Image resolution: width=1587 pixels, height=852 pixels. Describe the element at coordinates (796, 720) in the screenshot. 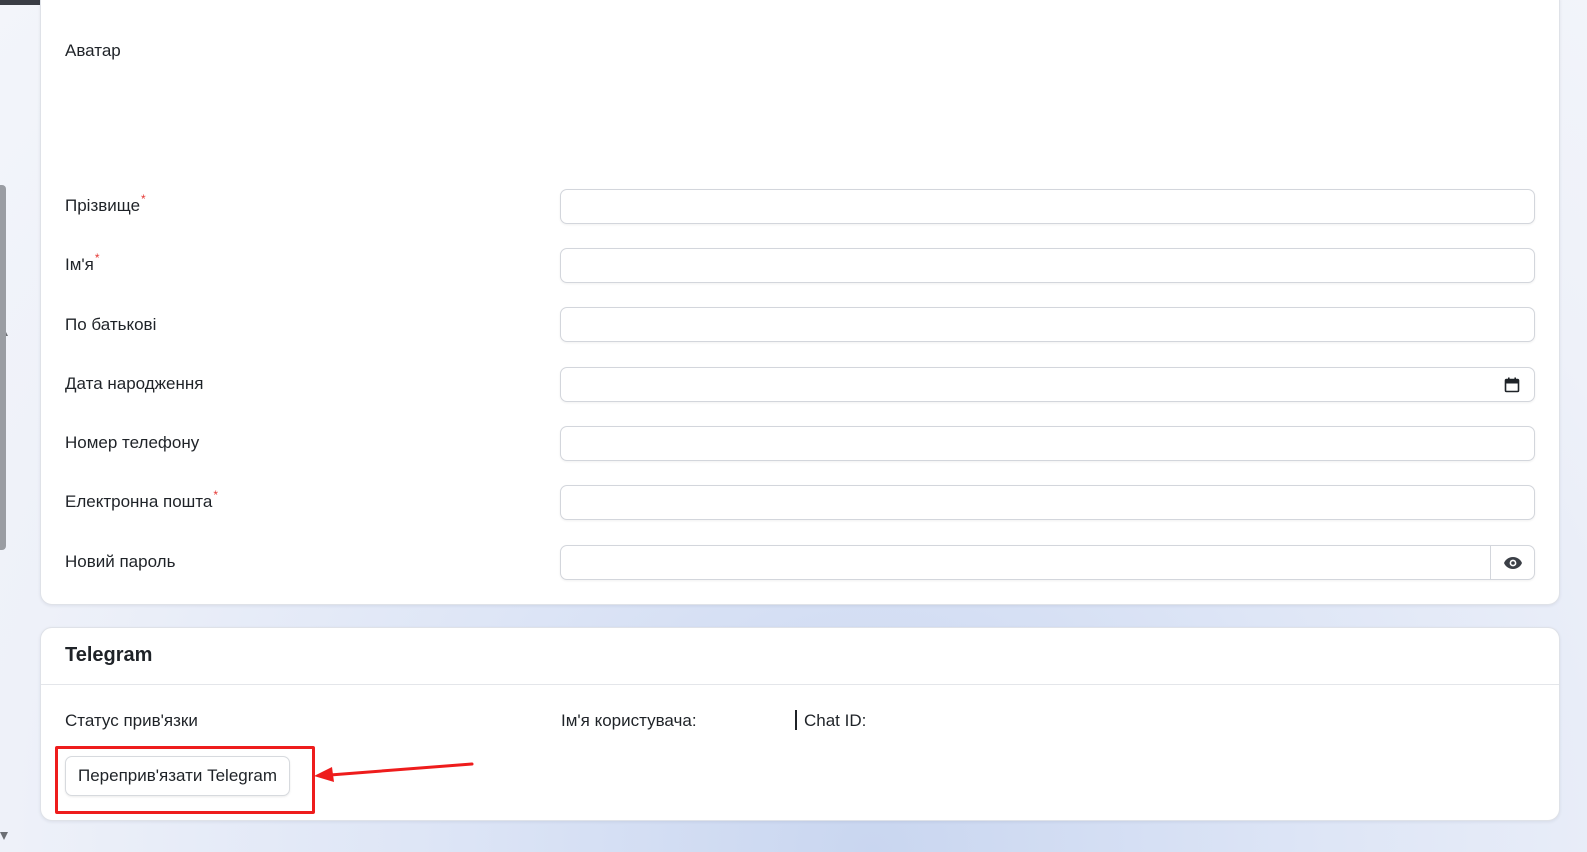

I see `divider` at that location.